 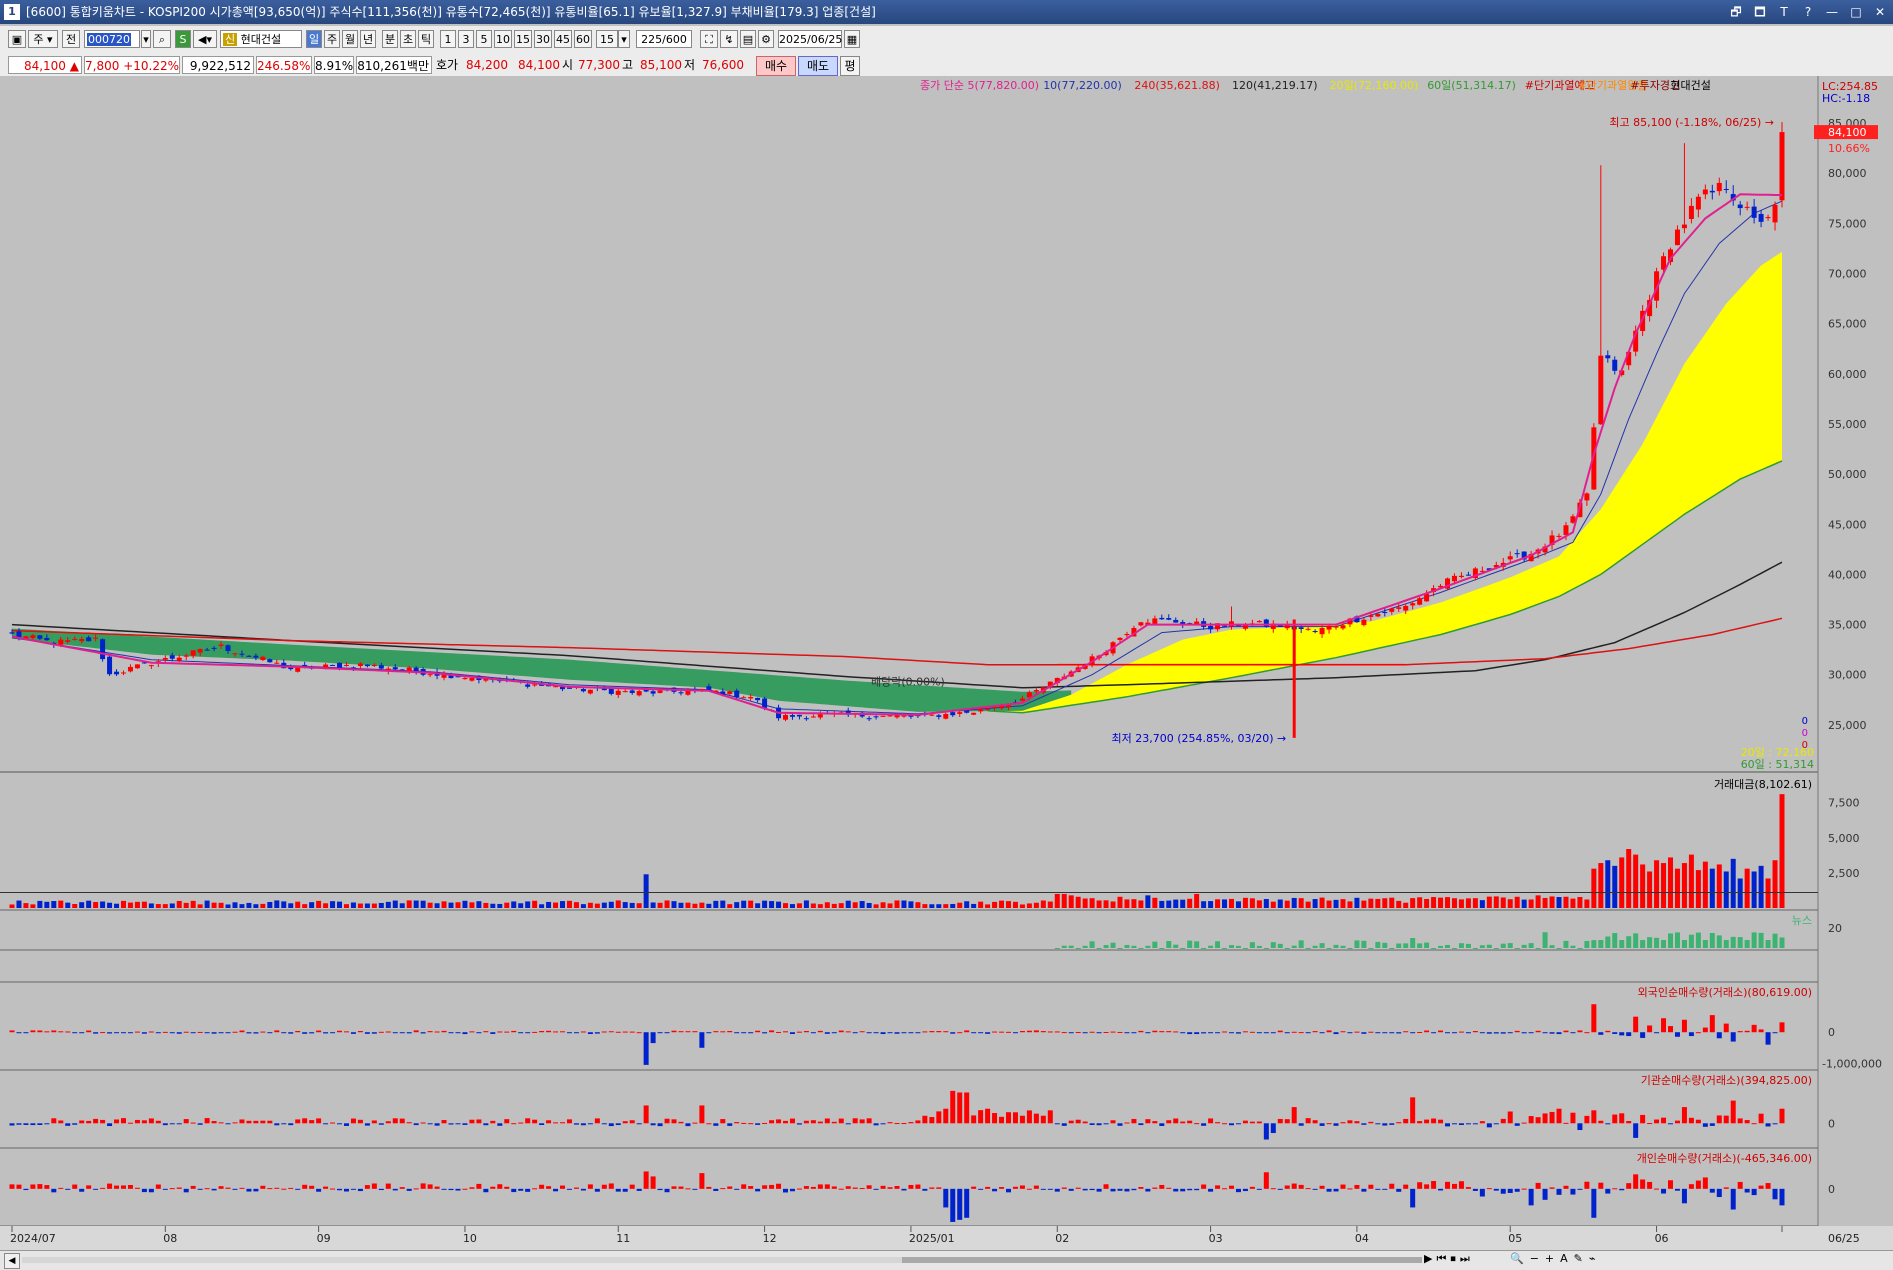 I want to click on tab-weekly: 주, so click(x=332, y=39).